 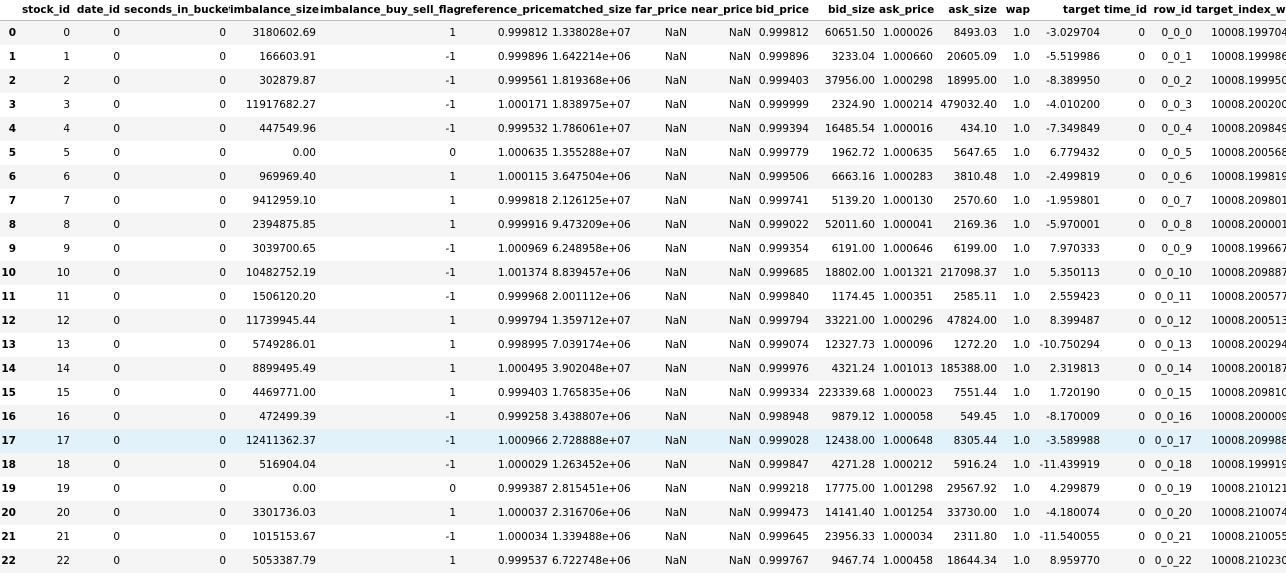 What do you see at coordinates (593, 441) in the screenshot?
I see `table-cell: 2.728888e+07` at bounding box center [593, 441].